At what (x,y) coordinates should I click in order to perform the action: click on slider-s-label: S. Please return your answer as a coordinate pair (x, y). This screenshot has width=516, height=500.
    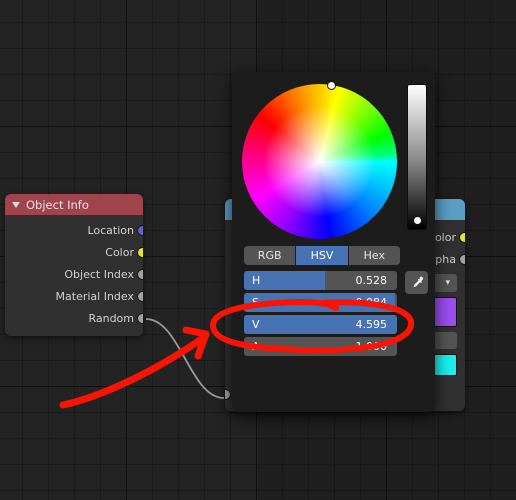
    Looking at the image, I should click on (255, 302).